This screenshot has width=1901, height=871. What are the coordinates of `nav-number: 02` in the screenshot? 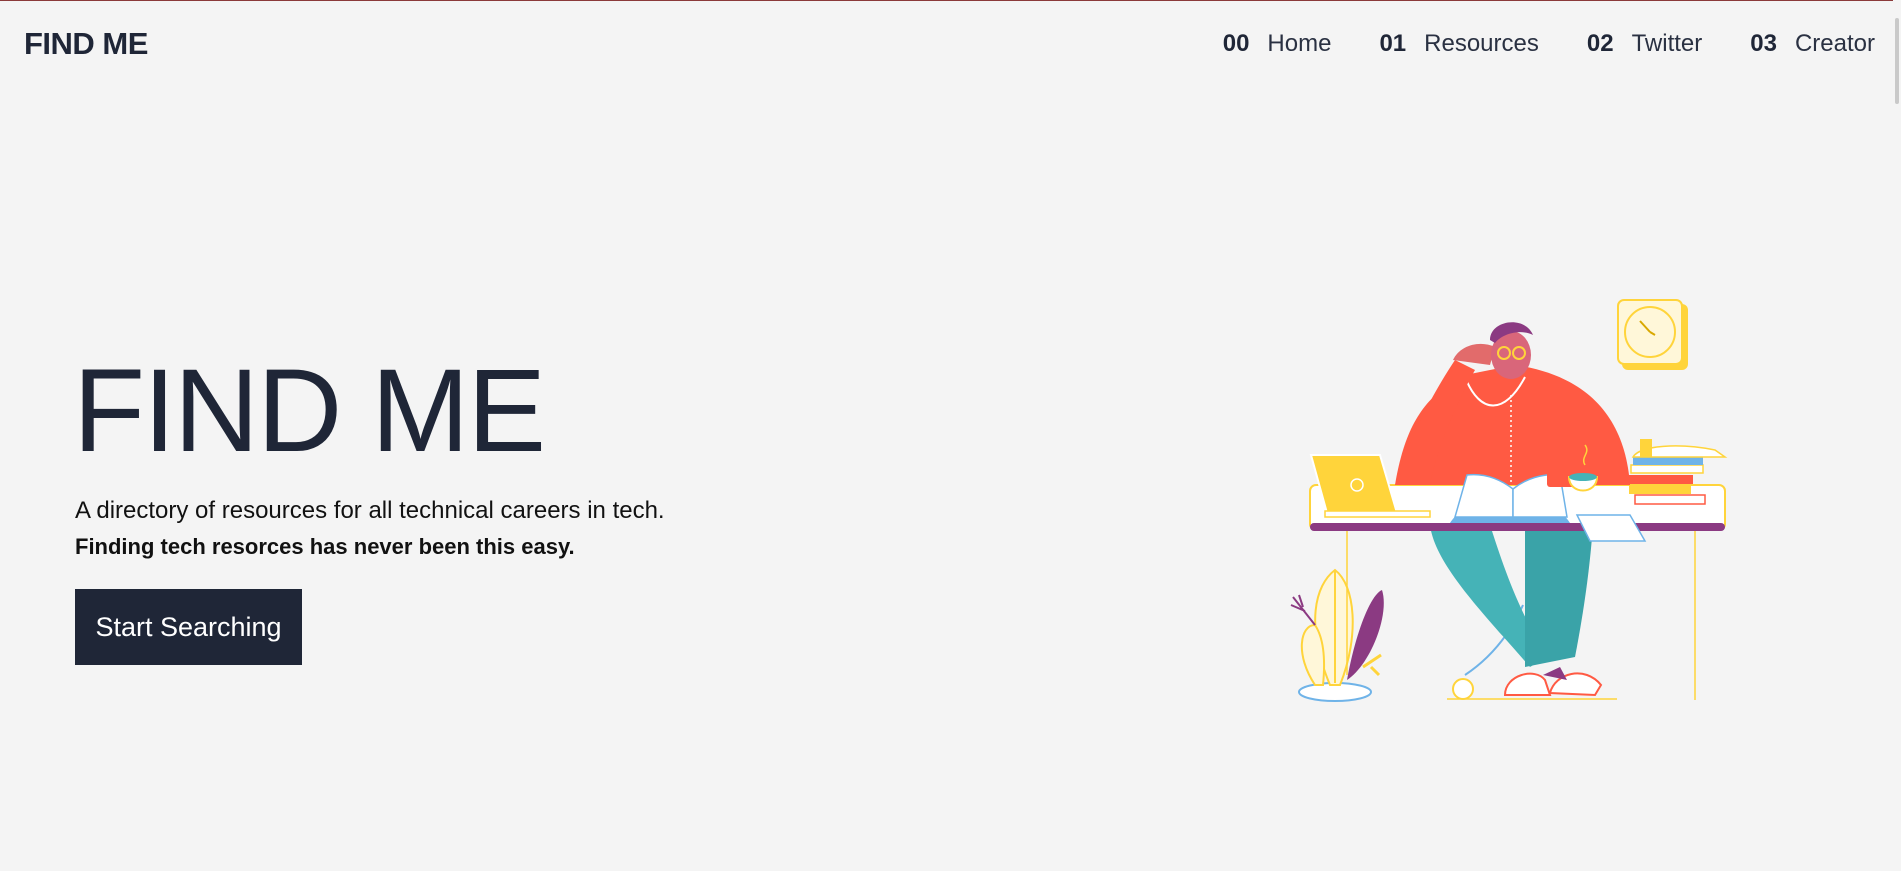 It's located at (1600, 43).